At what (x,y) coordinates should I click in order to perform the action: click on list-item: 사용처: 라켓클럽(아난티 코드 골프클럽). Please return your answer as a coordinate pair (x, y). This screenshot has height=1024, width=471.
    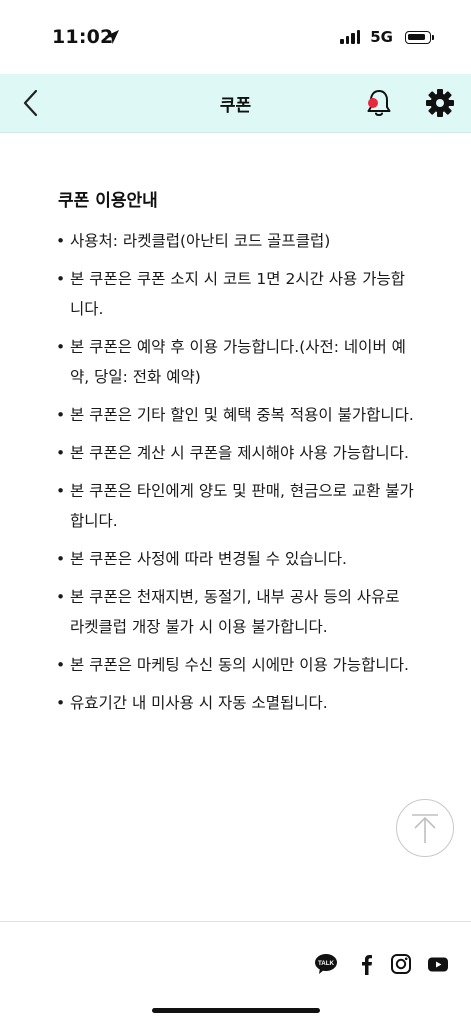
    Looking at the image, I should click on (236, 241).